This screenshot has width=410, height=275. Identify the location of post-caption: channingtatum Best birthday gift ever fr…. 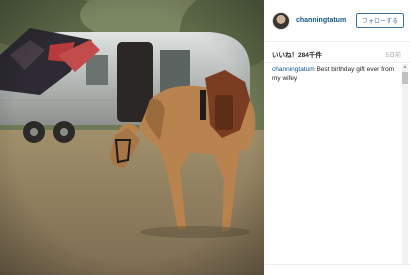
(334, 74).